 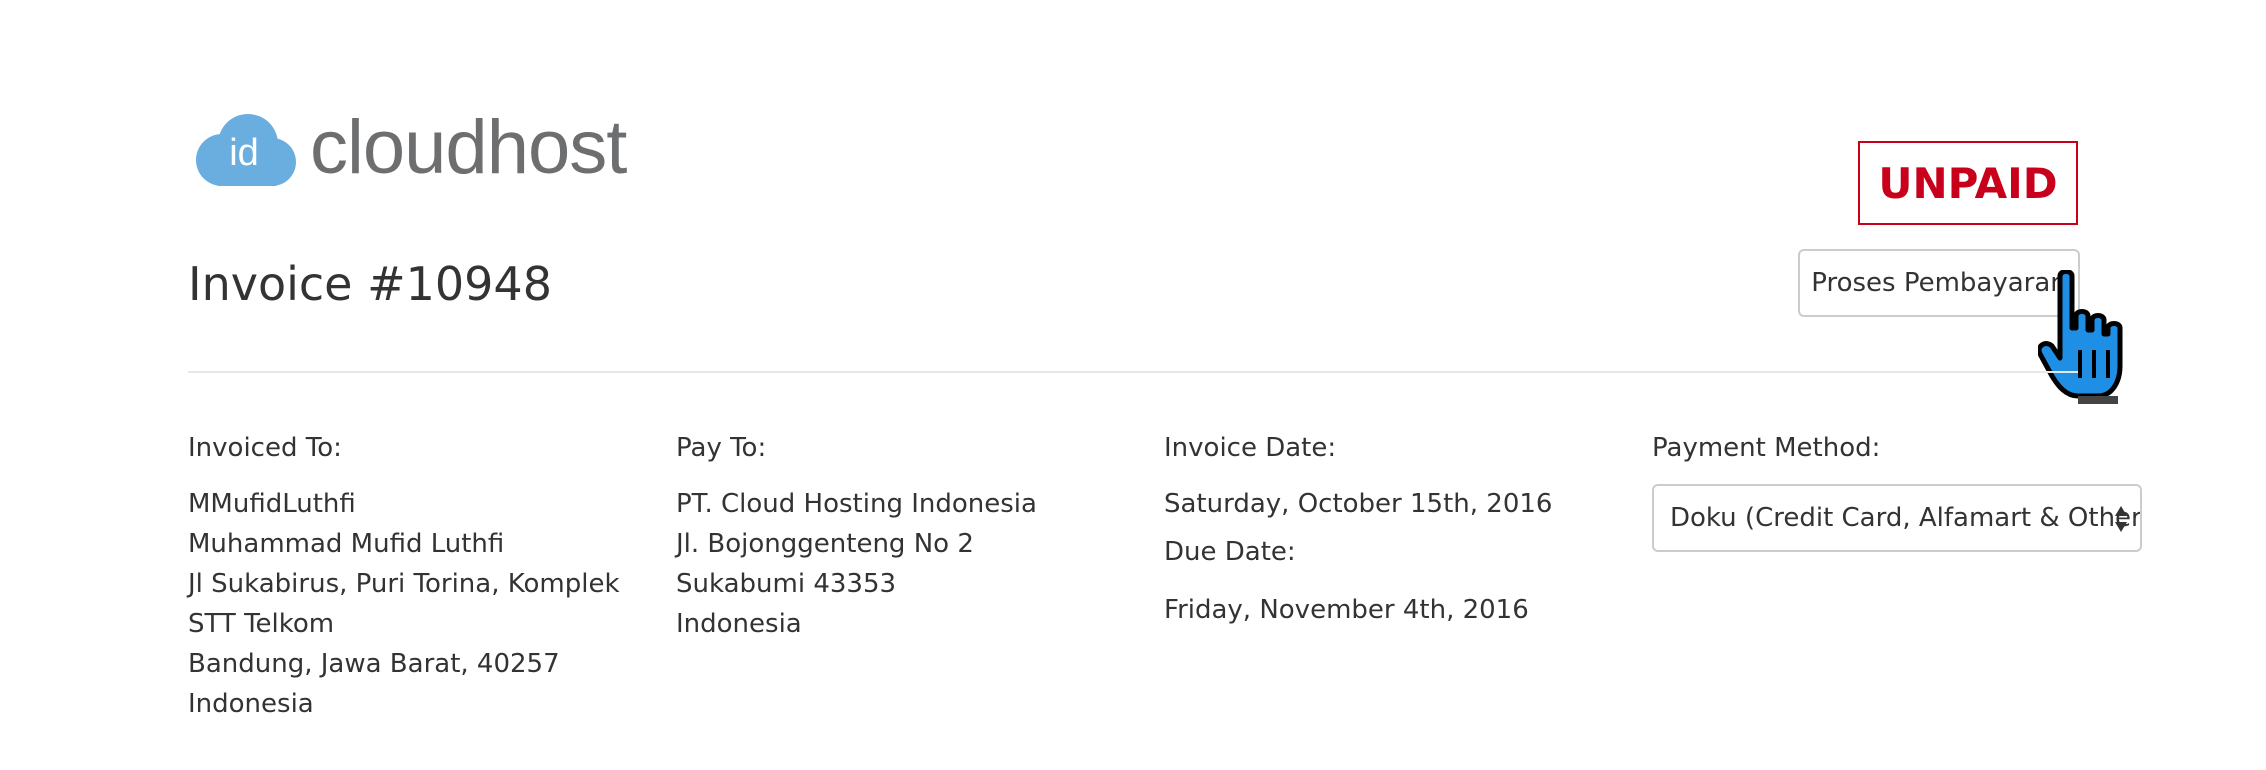 What do you see at coordinates (265, 448) in the screenshot?
I see `invoiced-to-label: Invoiced To:` at bounding box center [265, 448].